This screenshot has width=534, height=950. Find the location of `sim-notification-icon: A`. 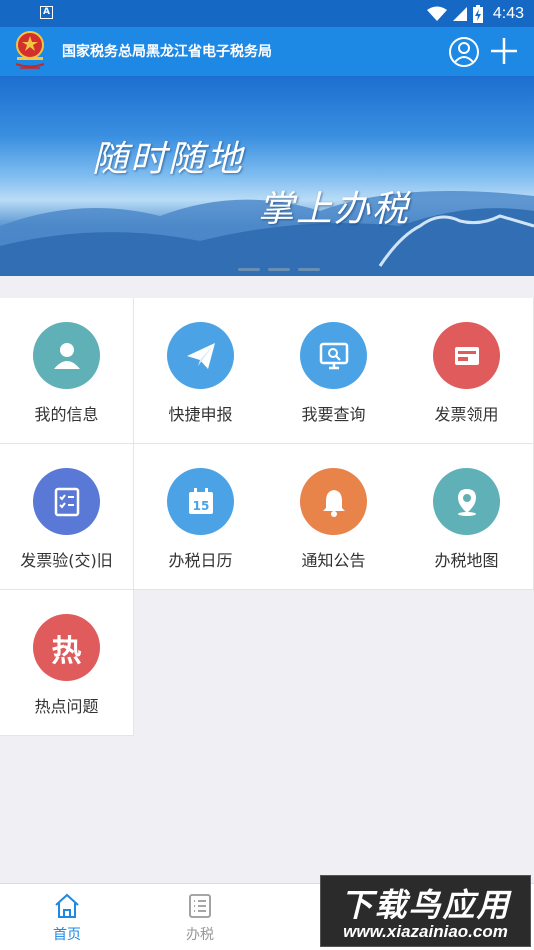

sim-notification-icon: A is located at coordinates (46, 12).